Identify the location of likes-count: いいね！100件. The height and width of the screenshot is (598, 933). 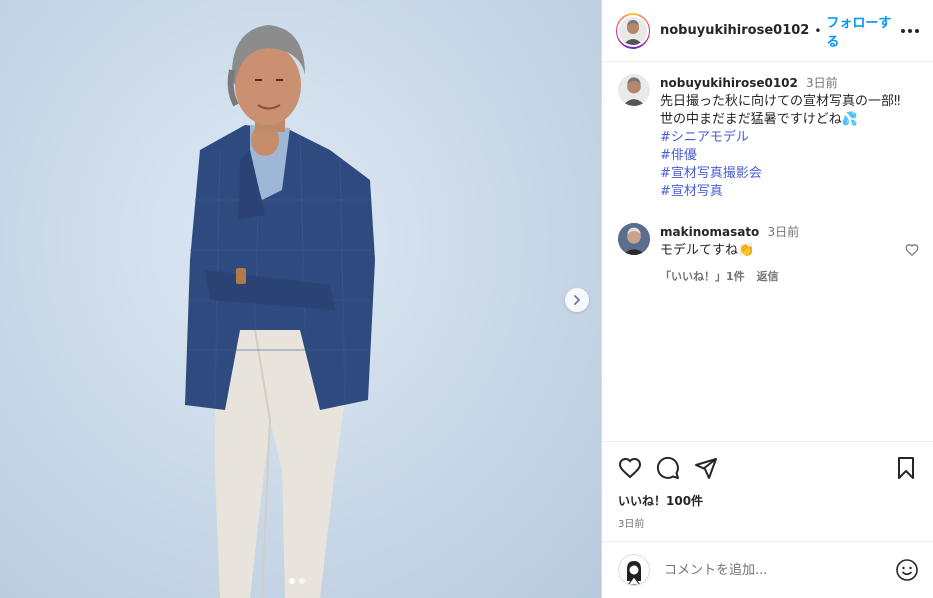
(767, 500).